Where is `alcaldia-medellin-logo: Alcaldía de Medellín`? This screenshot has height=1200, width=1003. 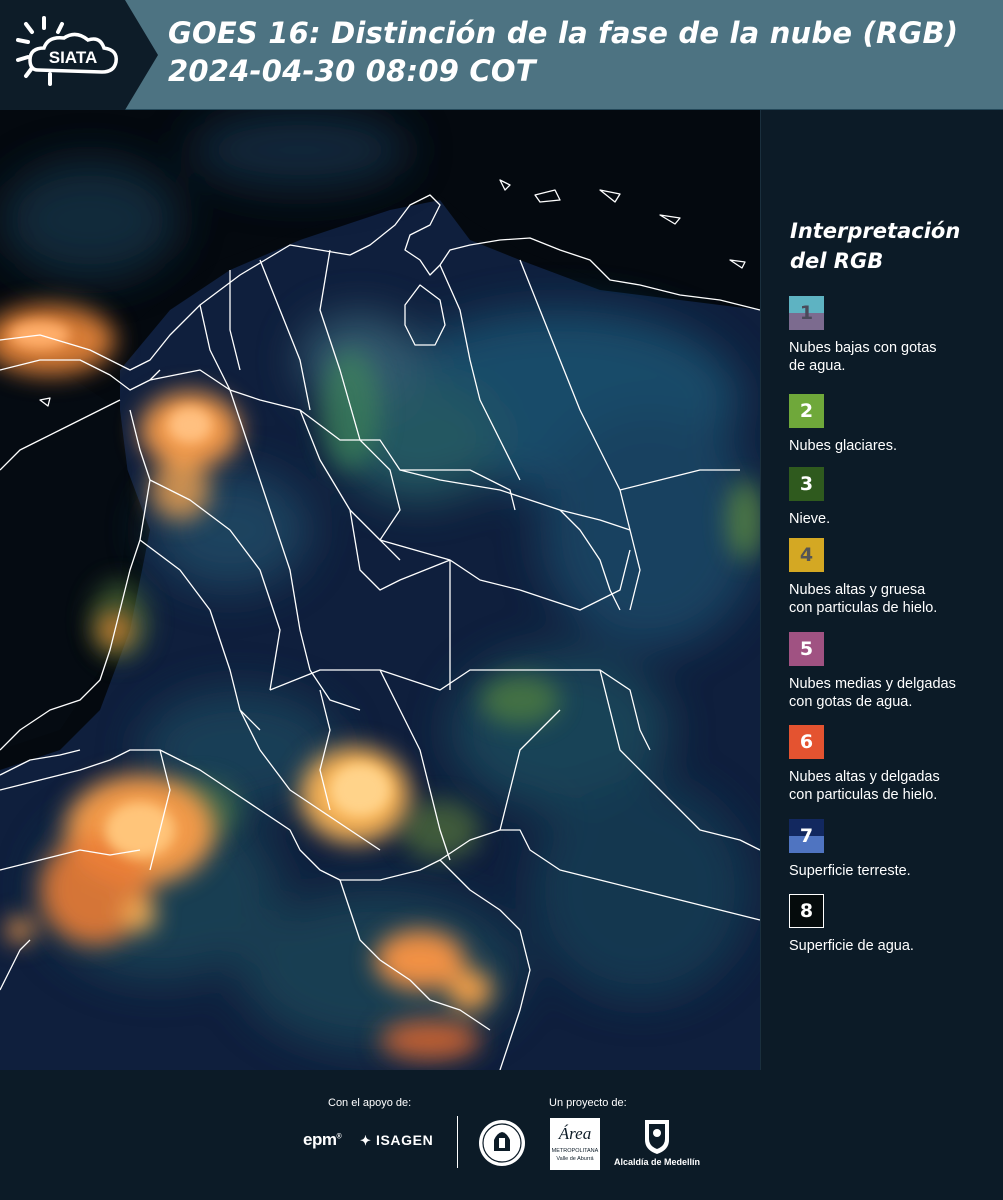 alcaldia-medellin-logo: Alcaldía de Medellín is located at coordinates (657, 1143).